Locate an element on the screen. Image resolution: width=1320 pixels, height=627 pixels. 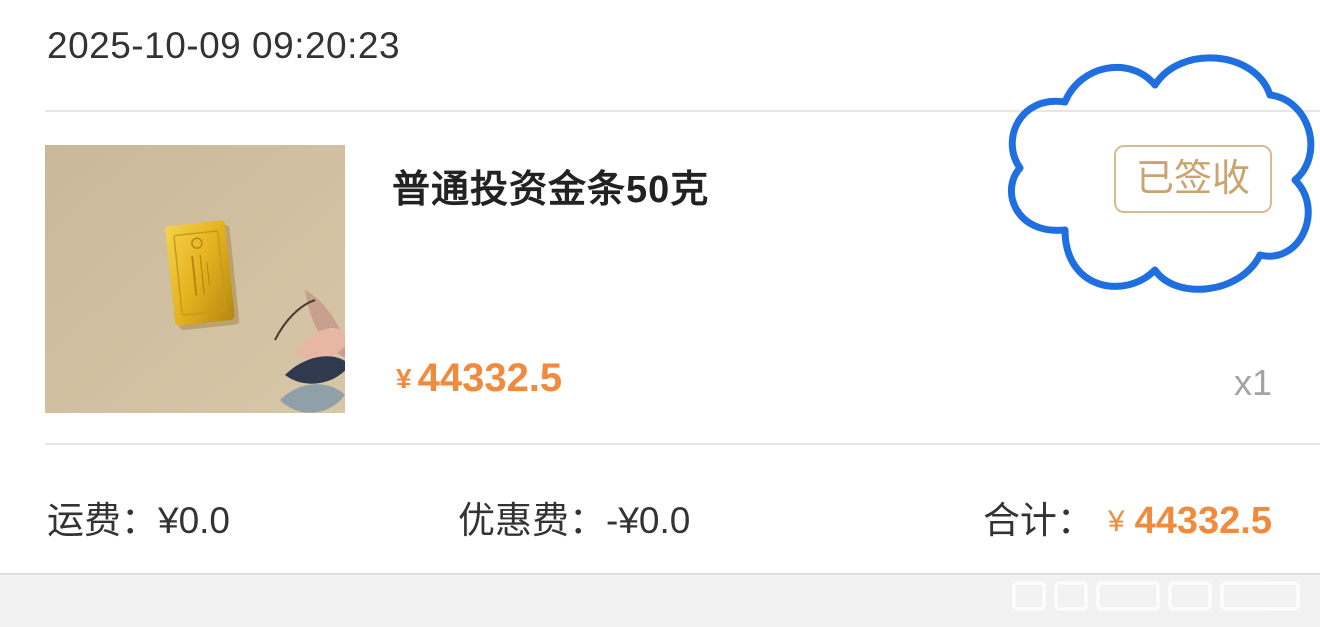
status-badge: 已签收 is located at coordinates (1193, 179).